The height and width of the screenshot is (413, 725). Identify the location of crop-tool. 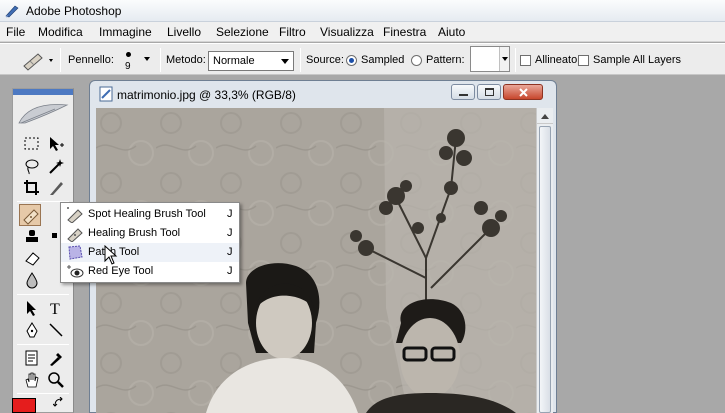
(32, 188).